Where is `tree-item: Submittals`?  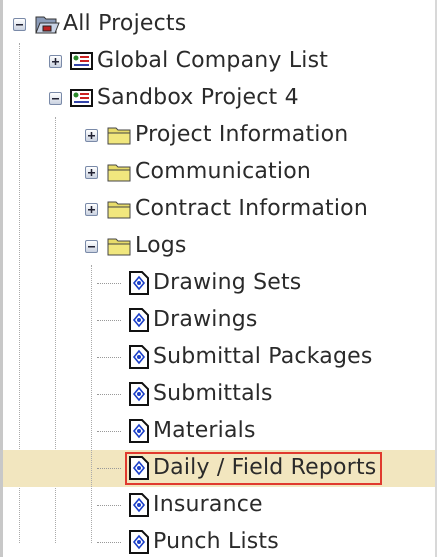
tree-item: Submittals is located at coordinates (213, 394).